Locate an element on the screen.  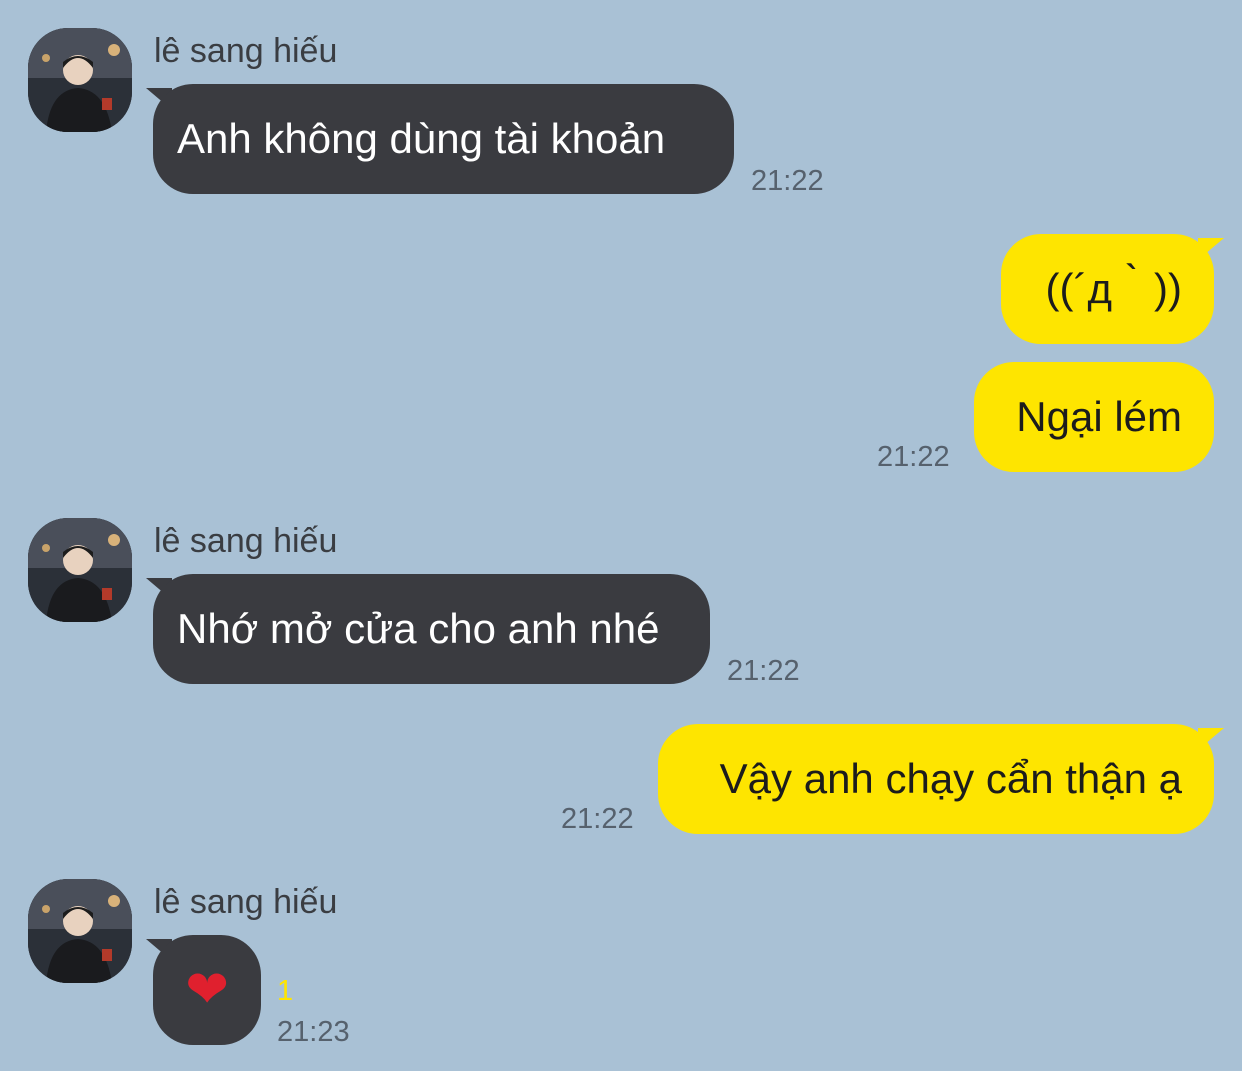
unread-count: 1 is located at coordinates (285, 991).